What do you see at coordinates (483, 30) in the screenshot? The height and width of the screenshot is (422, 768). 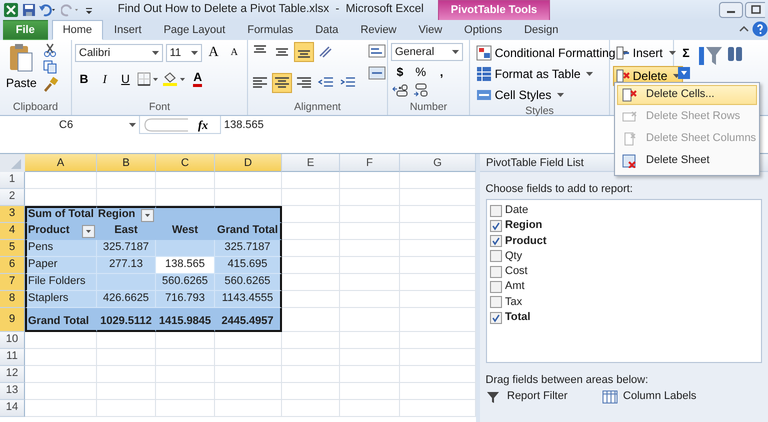 I see `ribbon-tab: Options` at bounding box center [483, 30].